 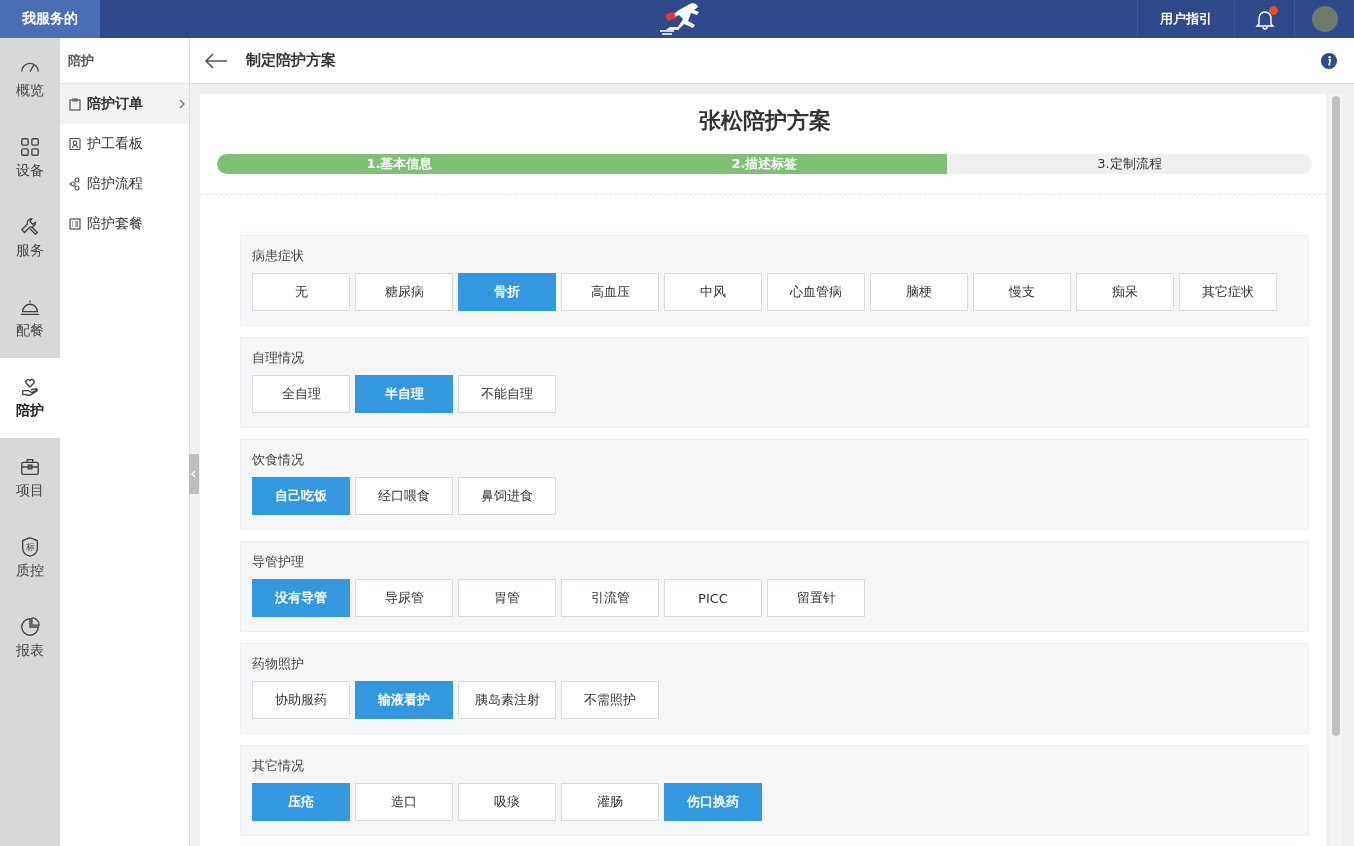 What do you see at coordinates (278, 358) in the screenshot?
I see `group-label: 自理情况` at bounding box center [278, 358].